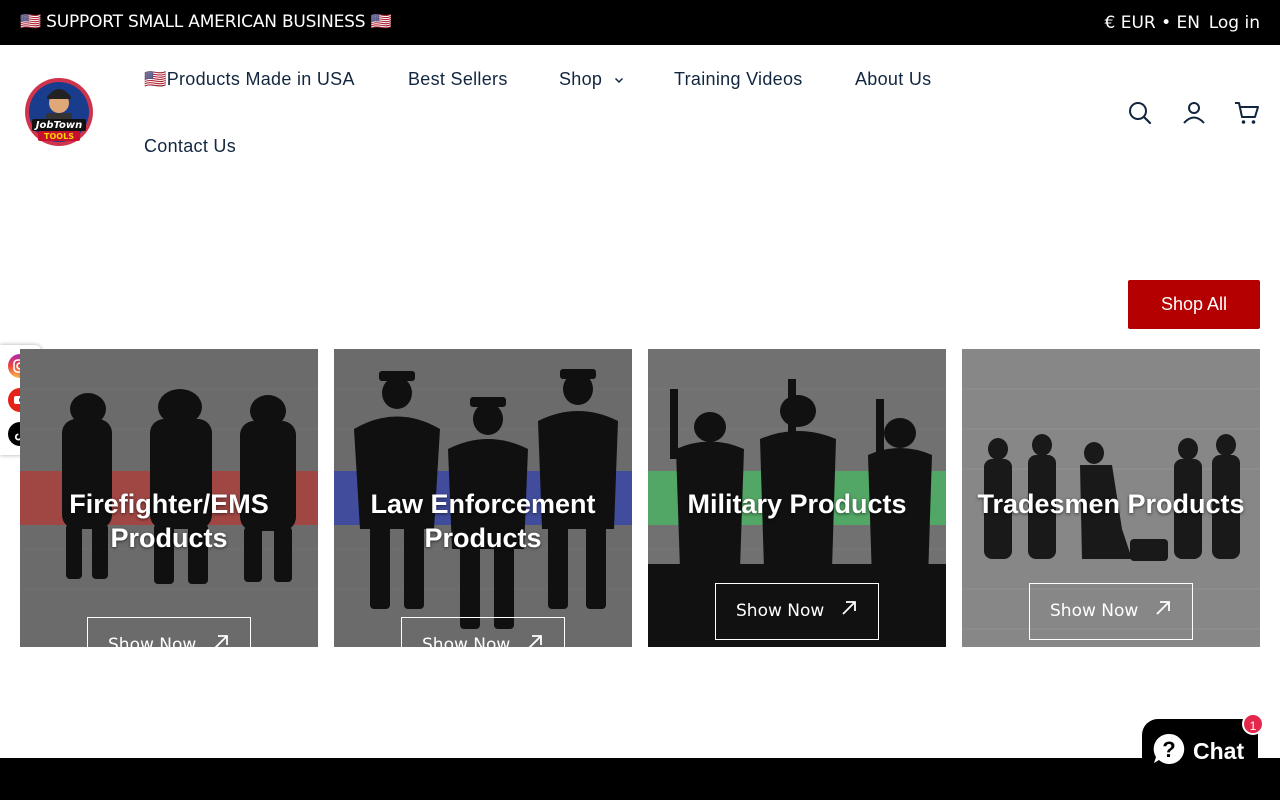 The height and width of the screenshot is (800, 1280). I want to click on card-title-line-1: Firefighter/EMS, so click(169, 504).